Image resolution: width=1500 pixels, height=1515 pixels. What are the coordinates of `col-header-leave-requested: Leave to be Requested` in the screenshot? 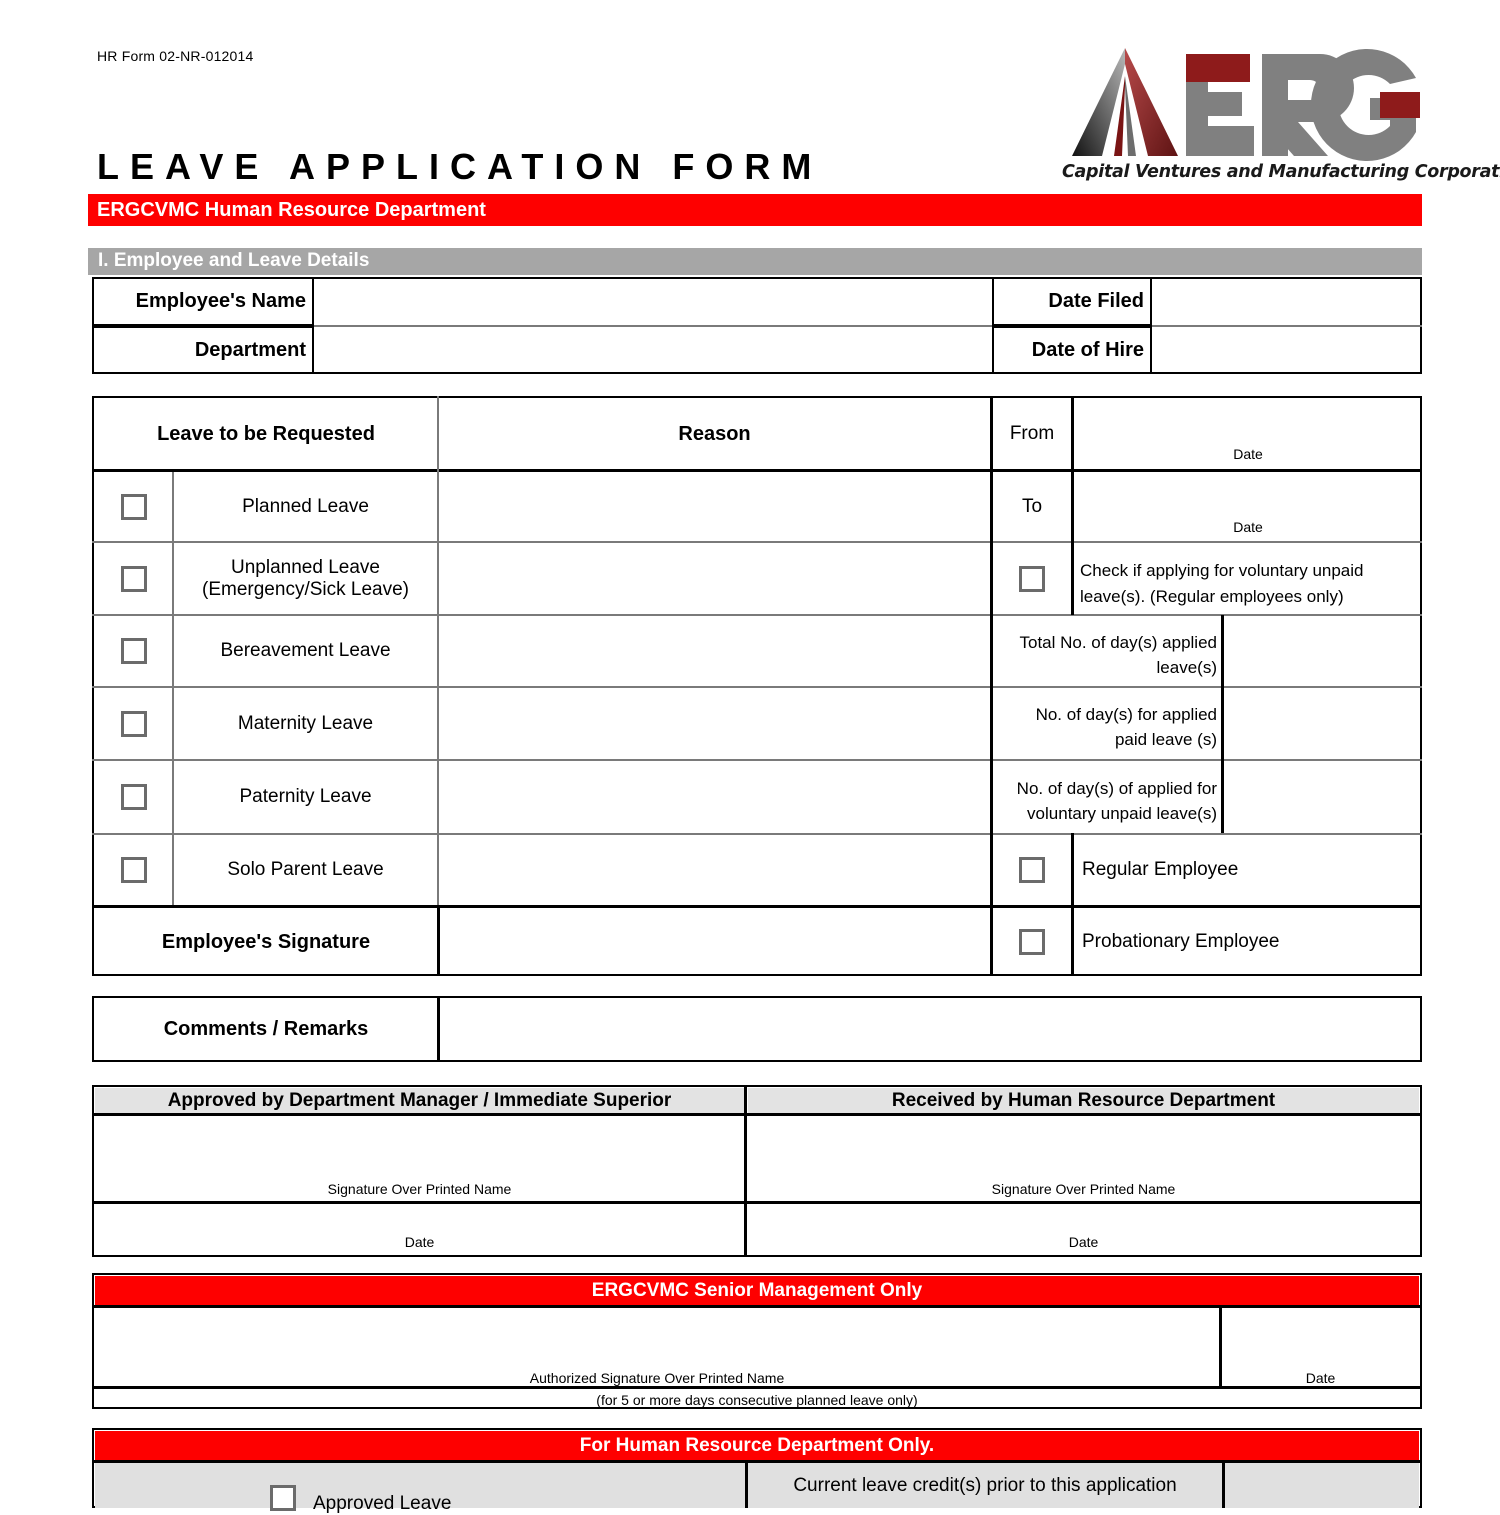 It's located at (266, 433).